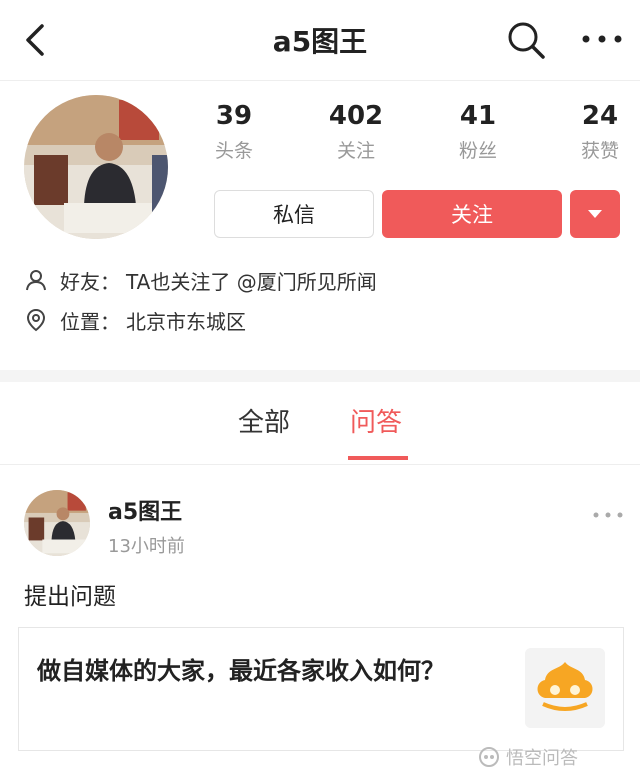  I want to click on watermark-text: 悟空问答, so click(542, 758).